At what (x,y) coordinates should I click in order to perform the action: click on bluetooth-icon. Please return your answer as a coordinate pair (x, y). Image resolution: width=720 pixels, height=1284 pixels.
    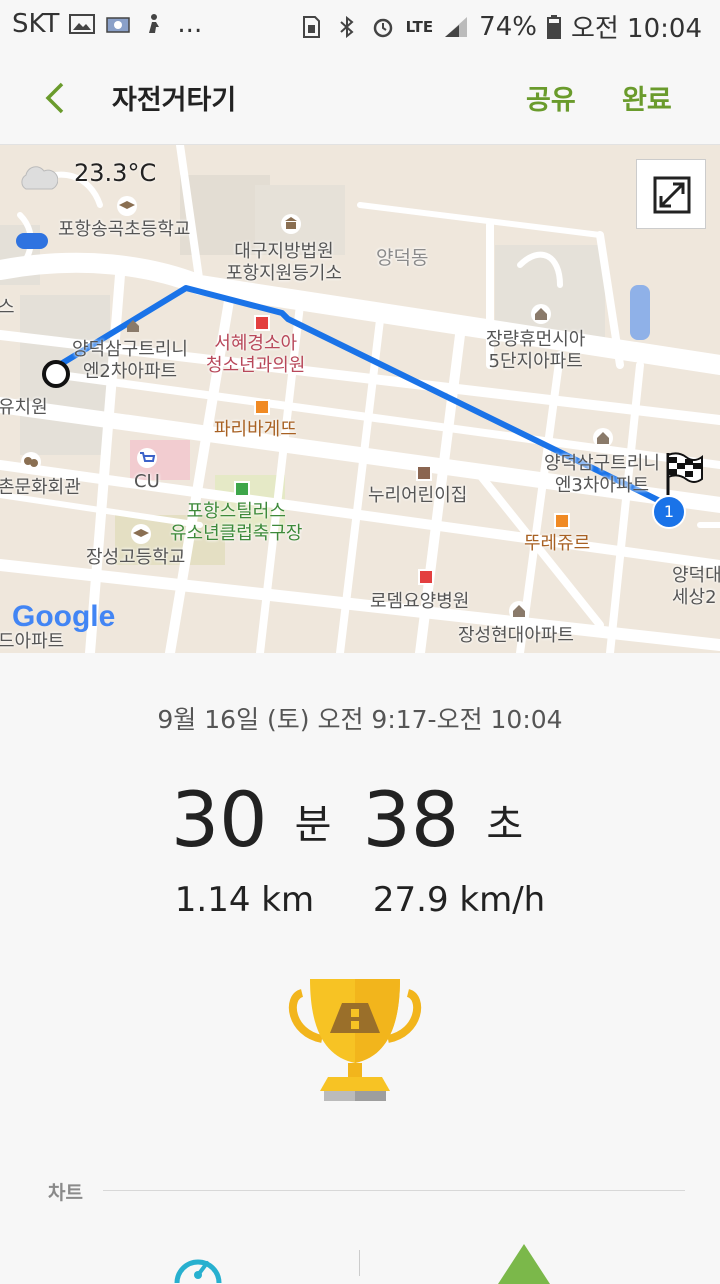
    Looking at the image, I should click on (346, 26).